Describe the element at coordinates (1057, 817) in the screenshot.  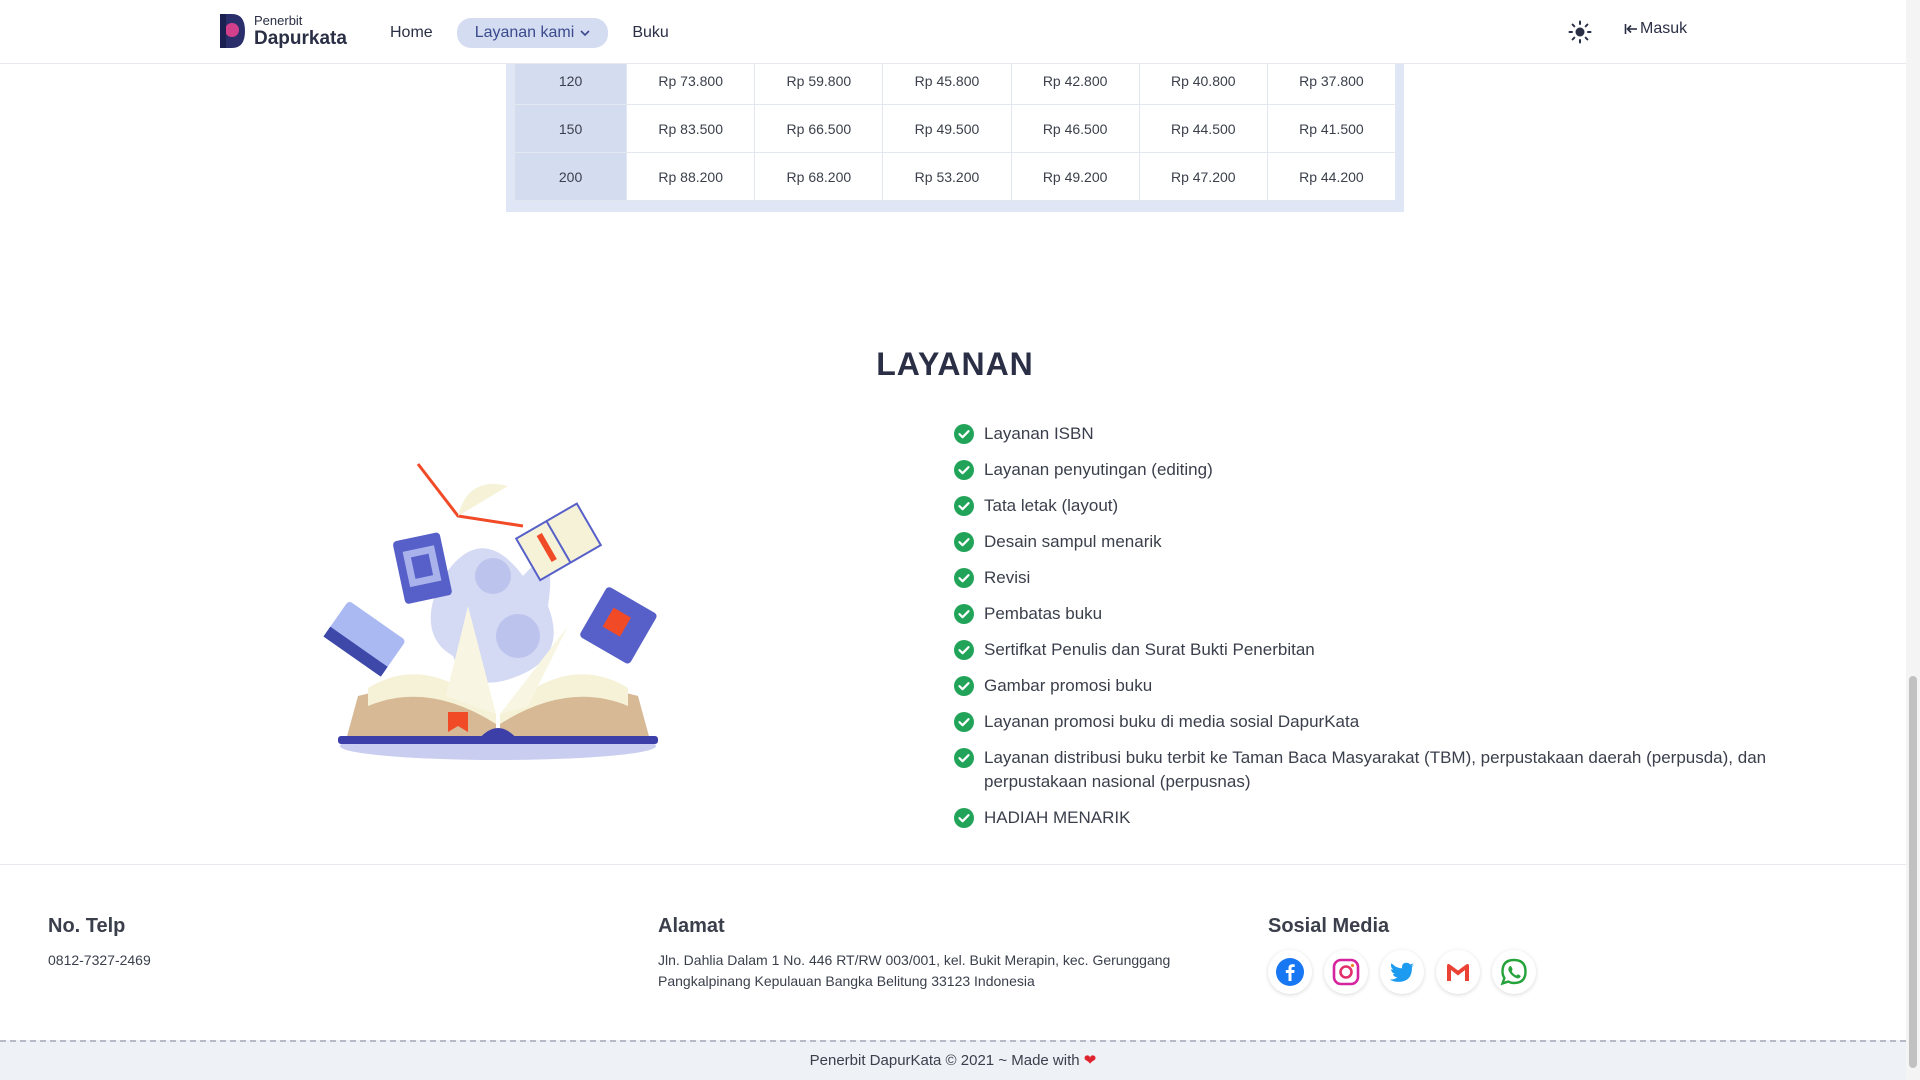
I see `service-item-label: HADIAH MENARIK` at that location.